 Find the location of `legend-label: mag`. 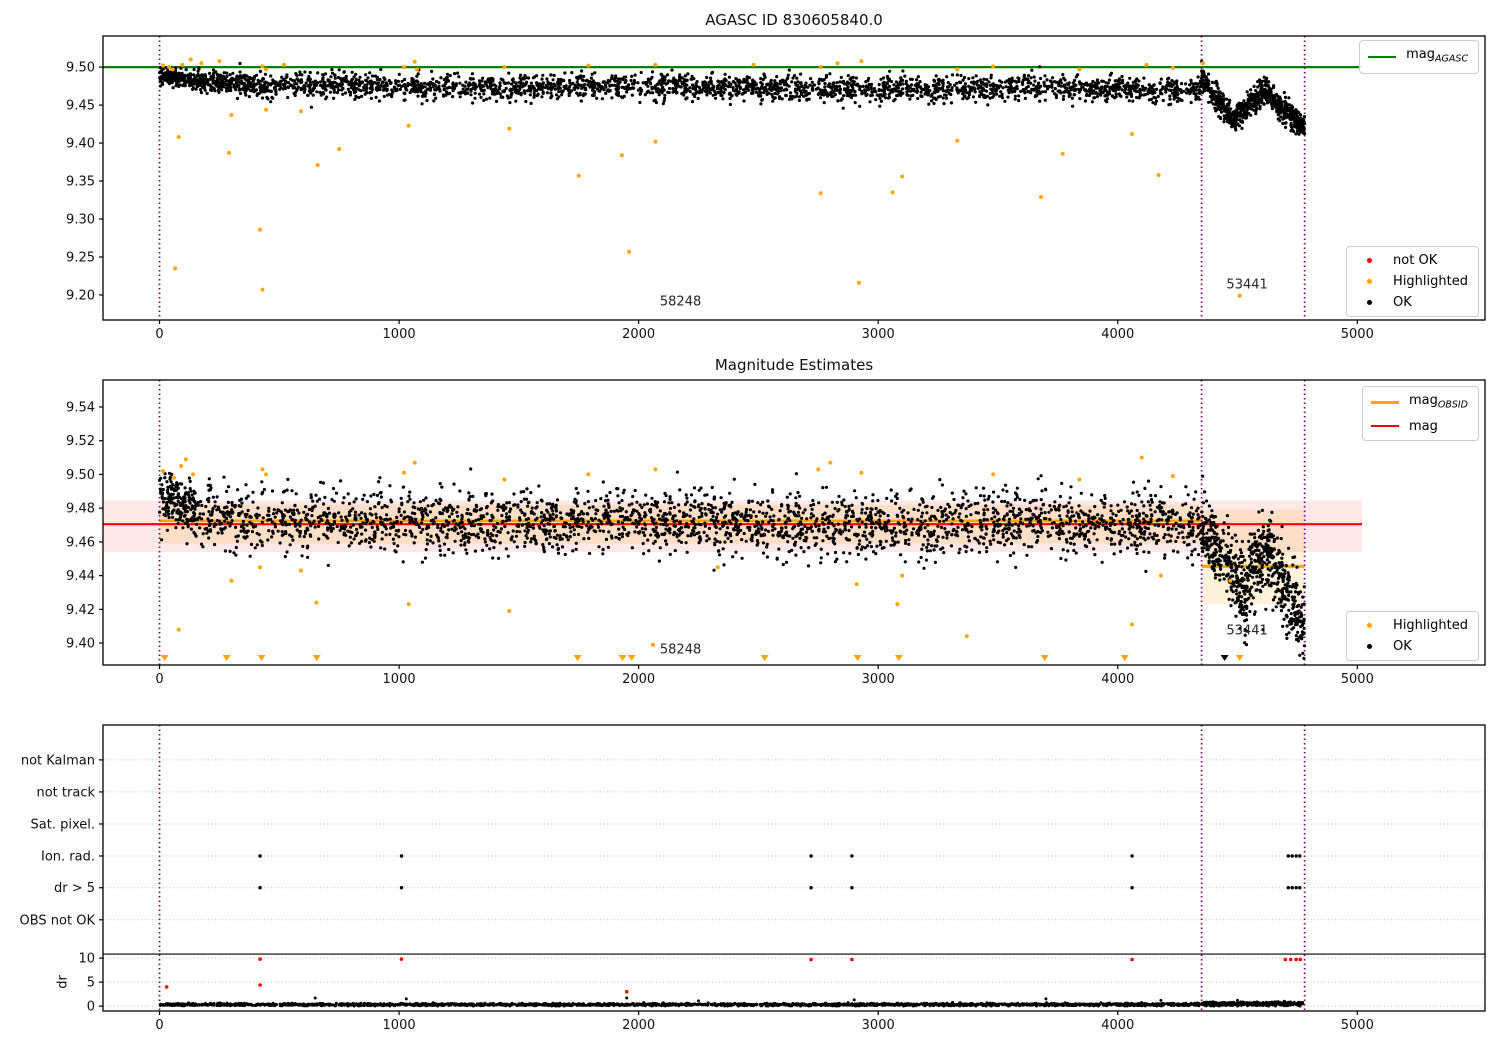

legend-label: mag is located at coordinates (1423, 426).